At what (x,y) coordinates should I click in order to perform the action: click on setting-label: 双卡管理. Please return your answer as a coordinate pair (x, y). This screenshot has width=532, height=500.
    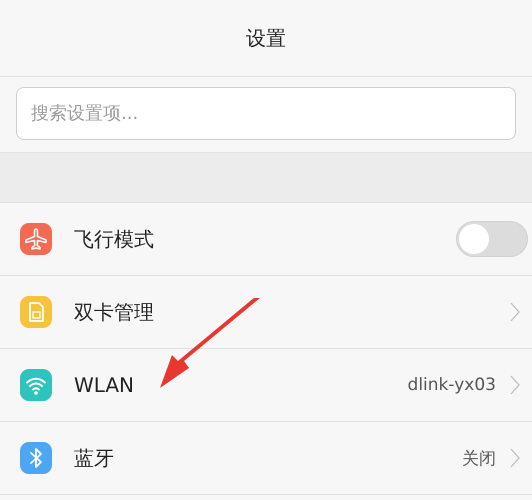
    Looking at the image, I should click on (114, 312).